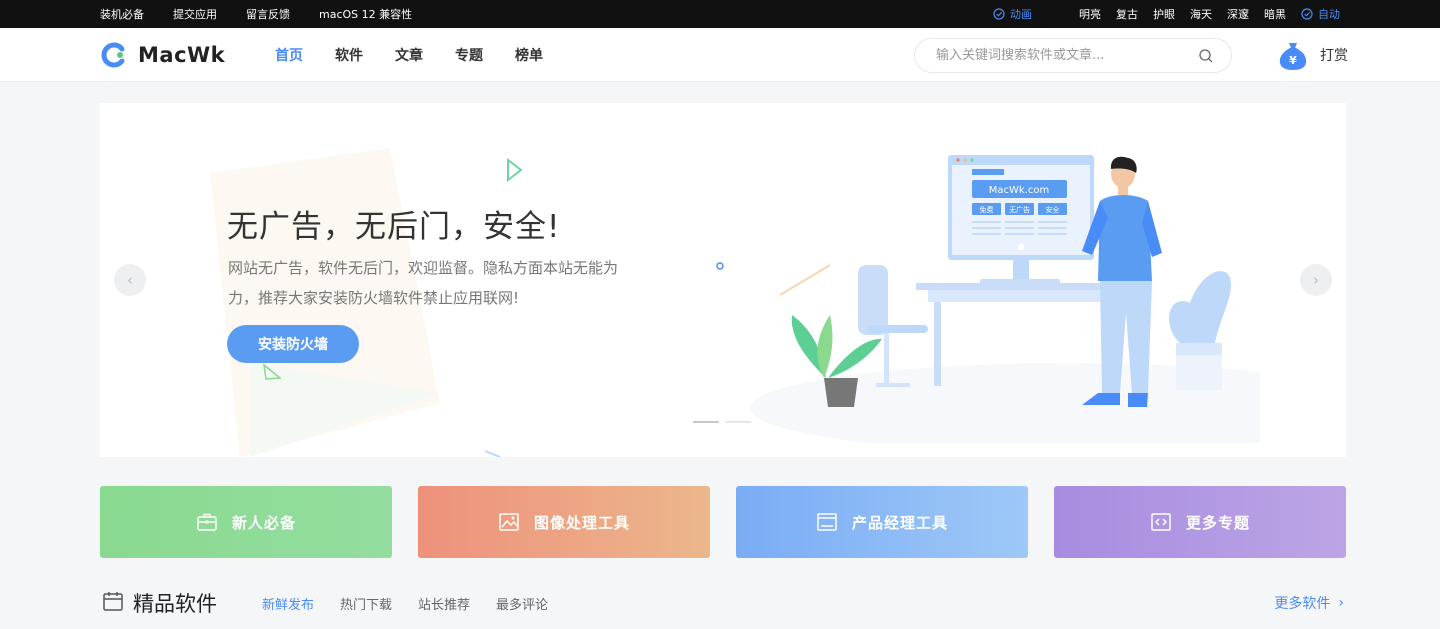  I want to click on card-image-tools: 图像处理工具, so click(564, 522).